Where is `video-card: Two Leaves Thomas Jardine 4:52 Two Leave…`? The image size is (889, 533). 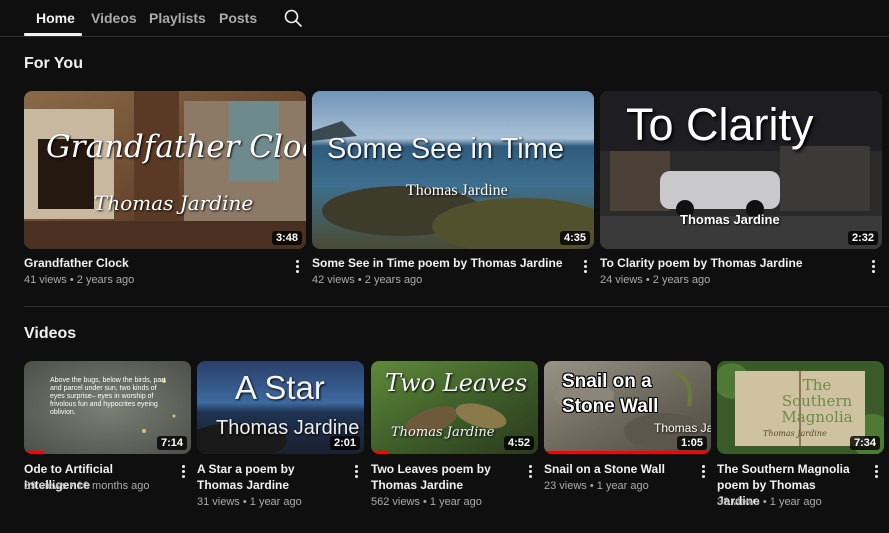
video-card: Two Leaves Thomas Jardine 4:52 Two Leave… is located at coordinates (454, 441).